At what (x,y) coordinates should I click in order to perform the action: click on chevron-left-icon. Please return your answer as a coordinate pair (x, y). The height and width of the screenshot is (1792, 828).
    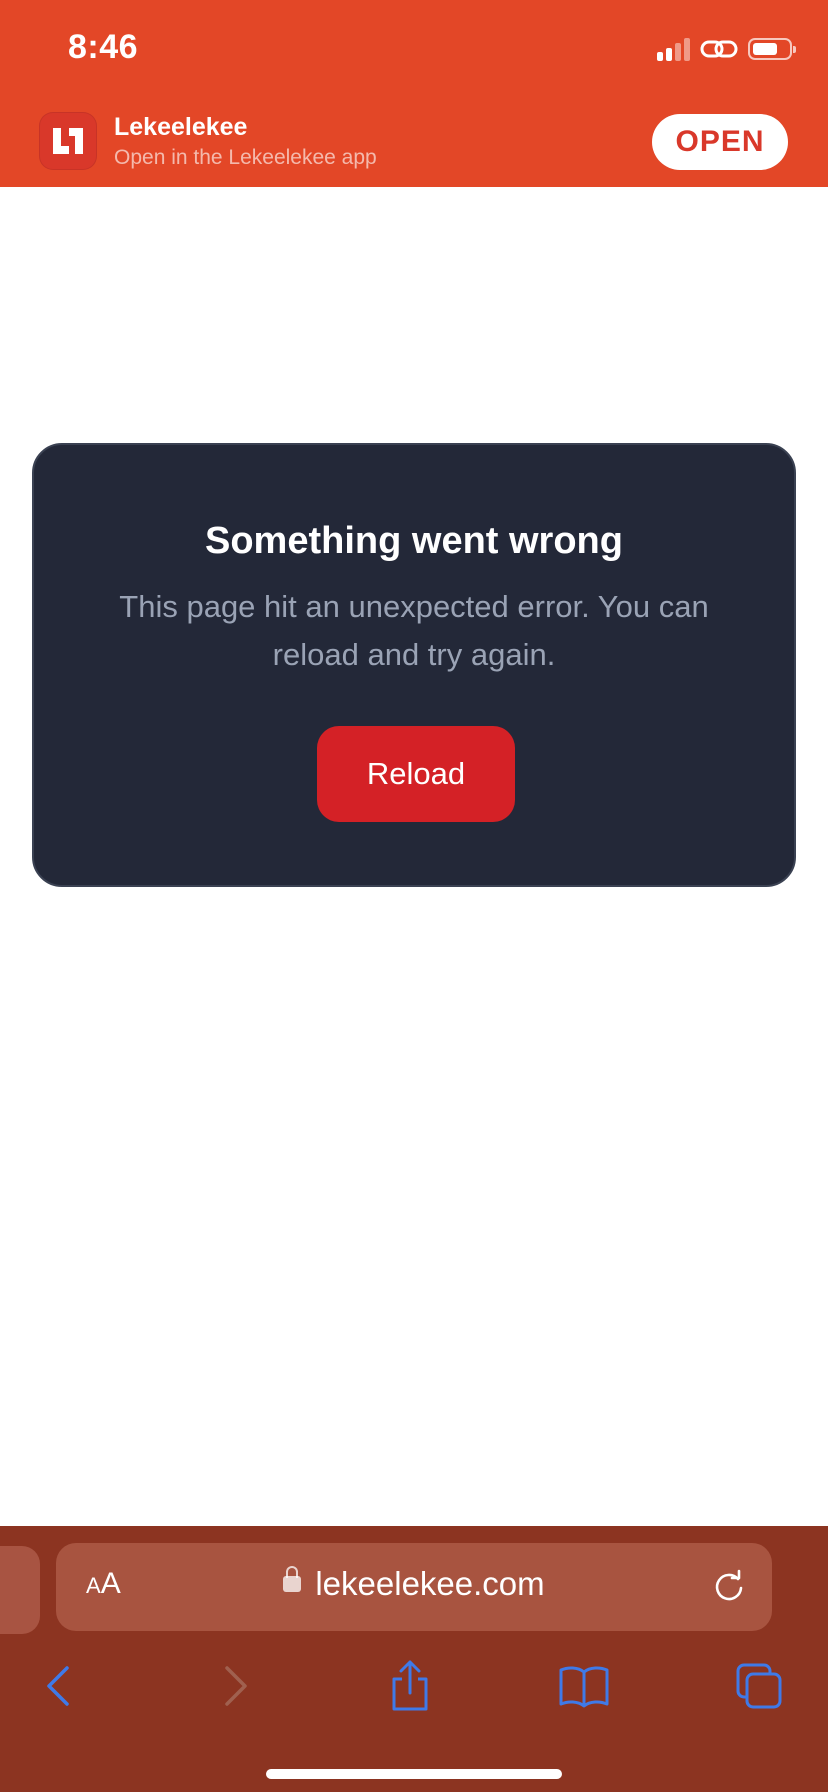
    Looking at the image, I should click on (58, 1686).